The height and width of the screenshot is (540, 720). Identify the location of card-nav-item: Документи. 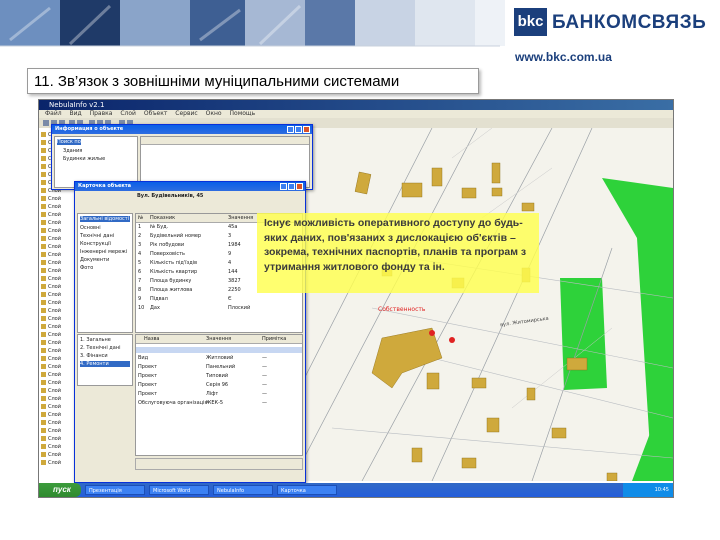
(94, 260).